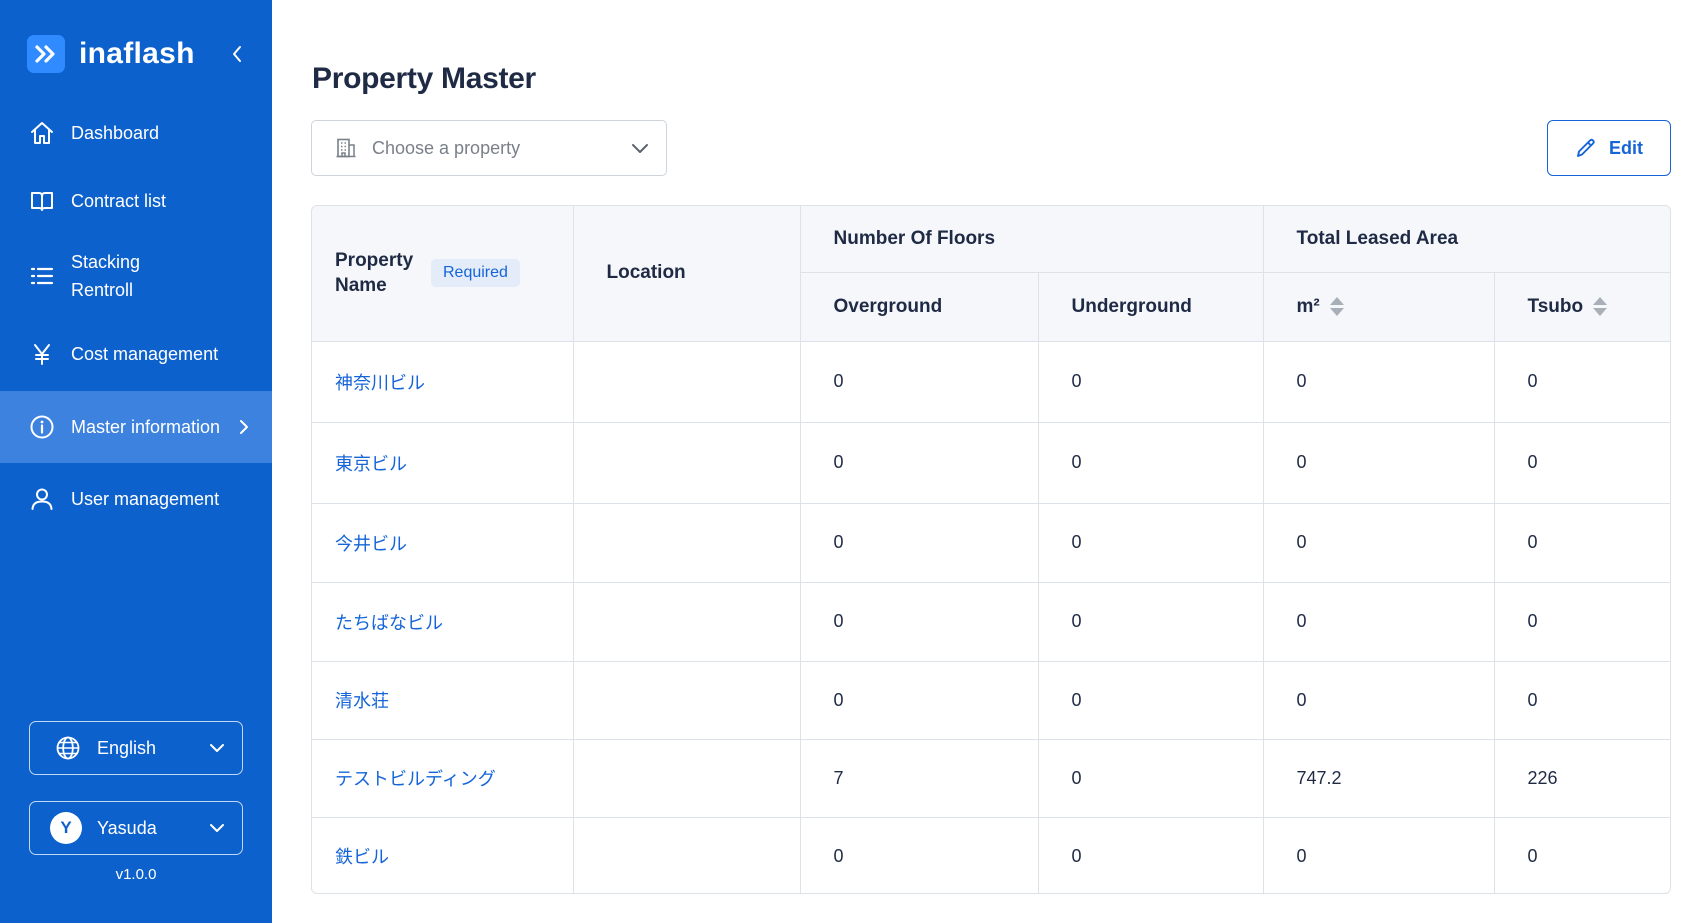  I want to click on edit-button: Edit, so click(1609, 148).